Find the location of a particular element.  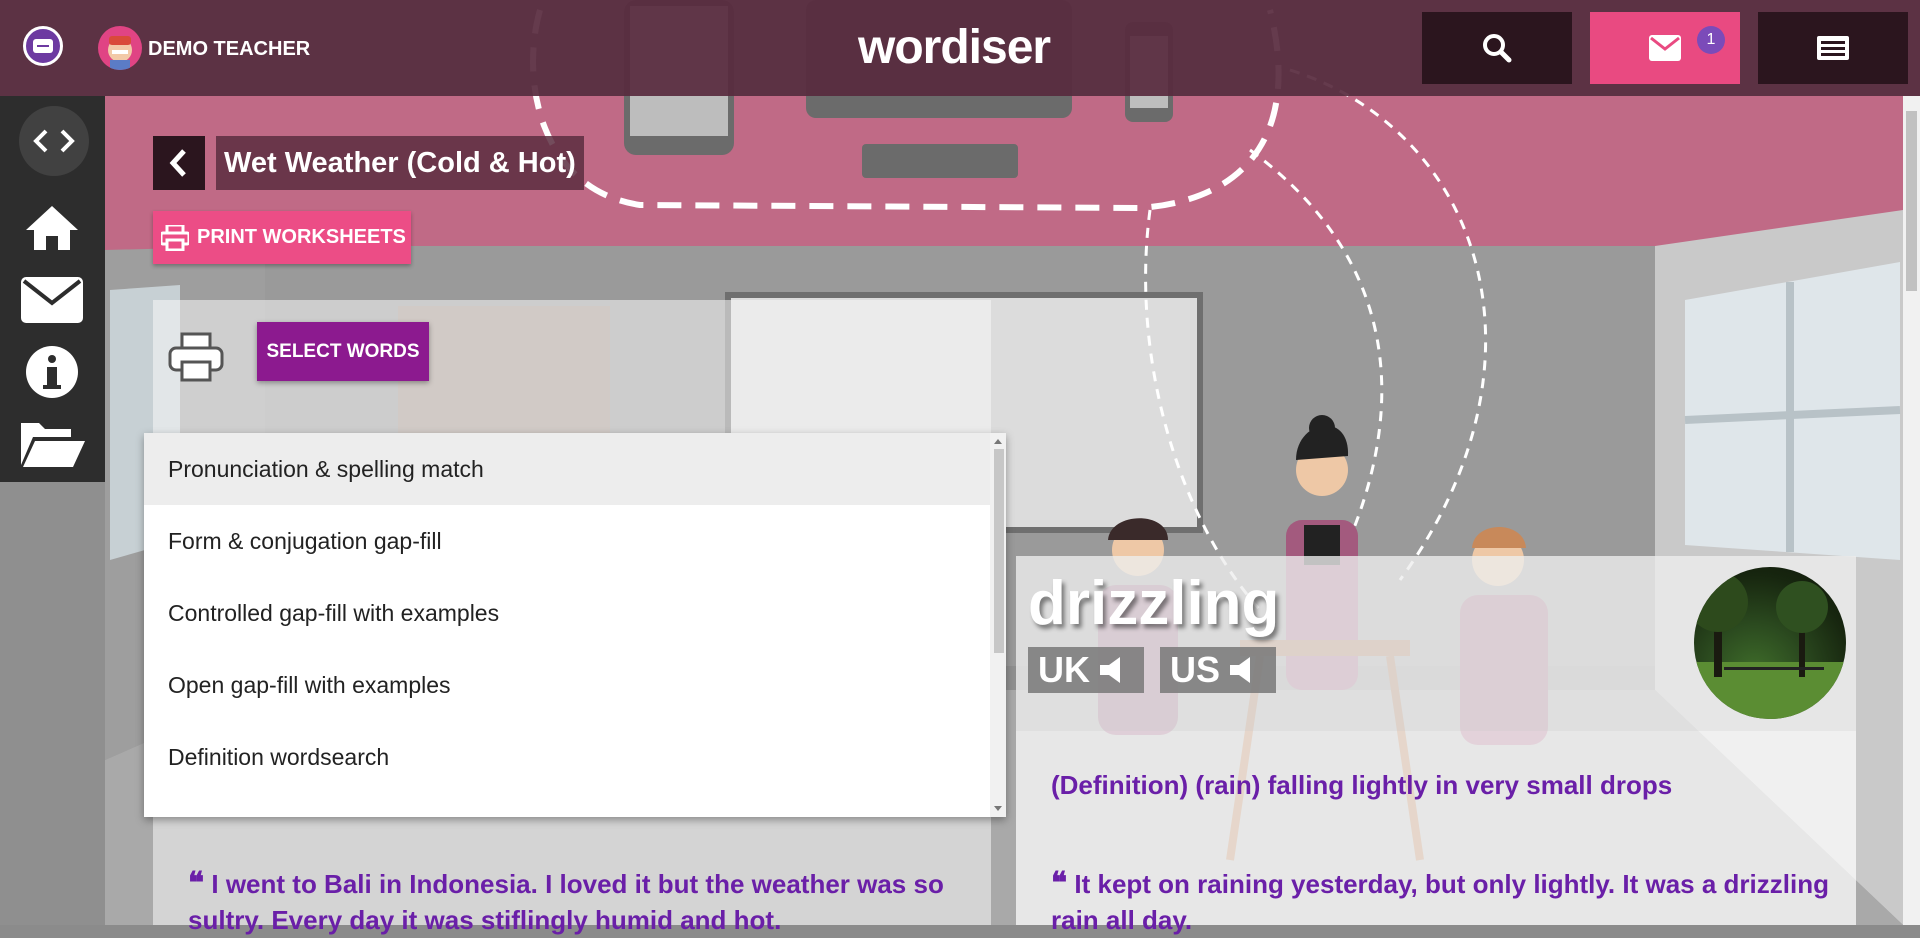

top-bar: DEMO TEACHER wordiser 1 is located at coordinates (960, 48).